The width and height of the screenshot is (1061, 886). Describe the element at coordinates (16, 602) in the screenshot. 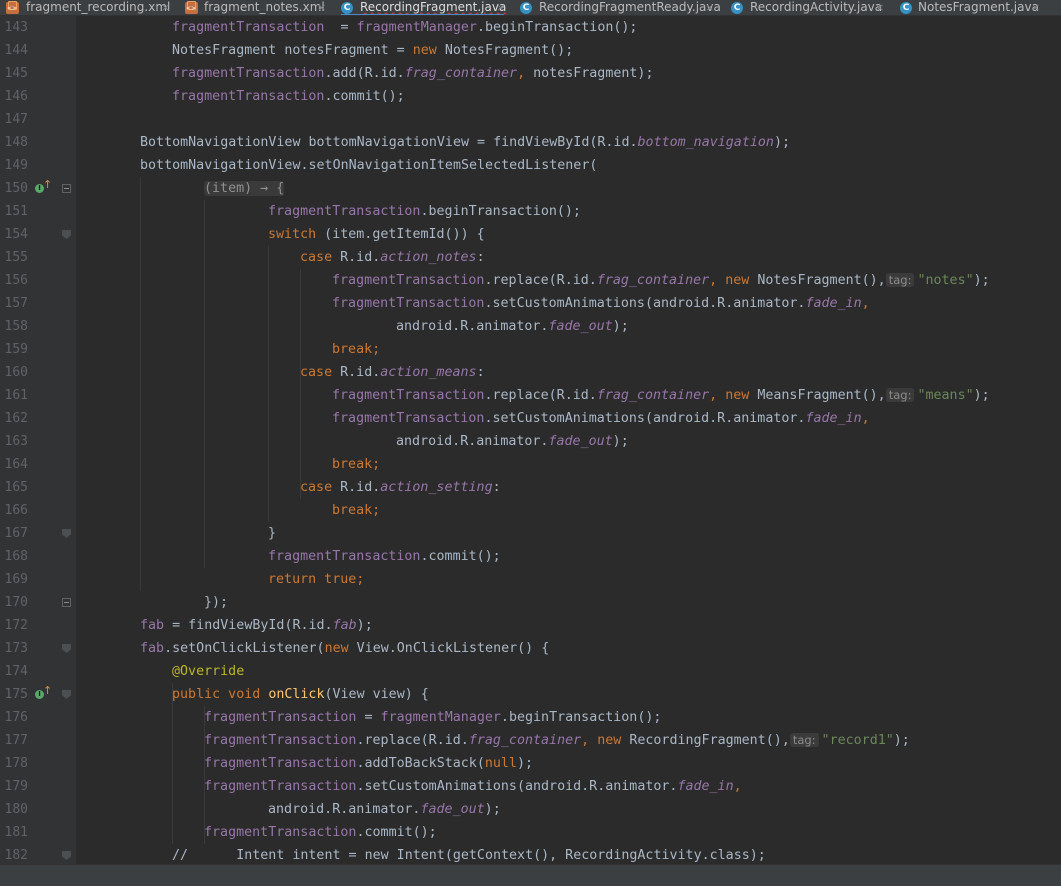

I see `line-number: 170` at that location.